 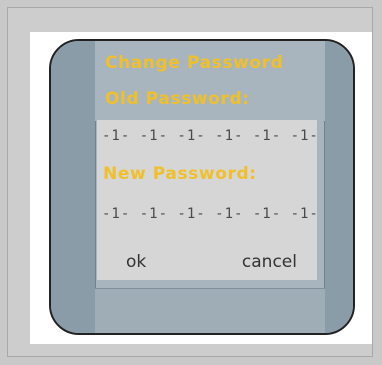 I want to click on ok-button: ok, so click(x=136, y=262).